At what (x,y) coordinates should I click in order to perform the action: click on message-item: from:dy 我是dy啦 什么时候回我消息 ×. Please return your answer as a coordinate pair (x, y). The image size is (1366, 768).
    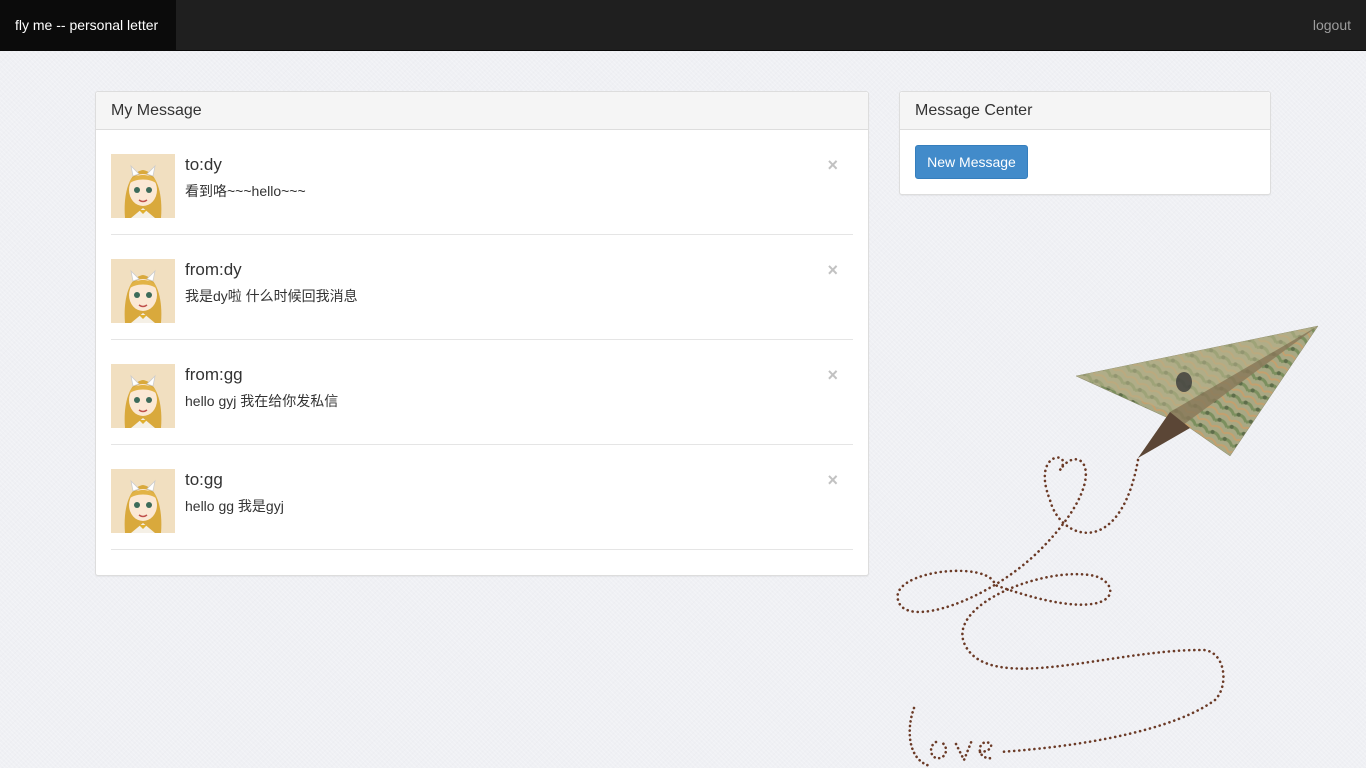
    Looking at the image, I should click on (482, 287).